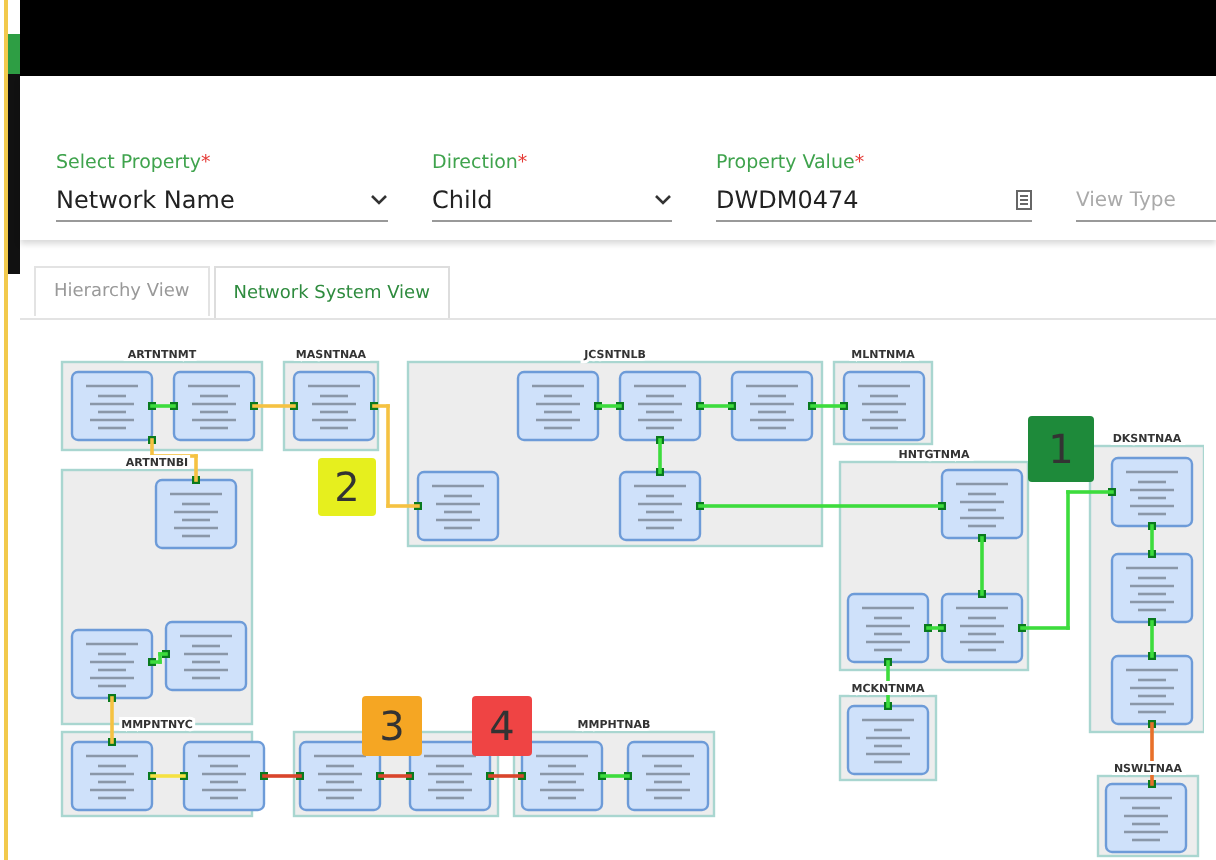  Describe the element at coordinates (392, 726) in the screenshot. I see `number-marker: 3` at that location.